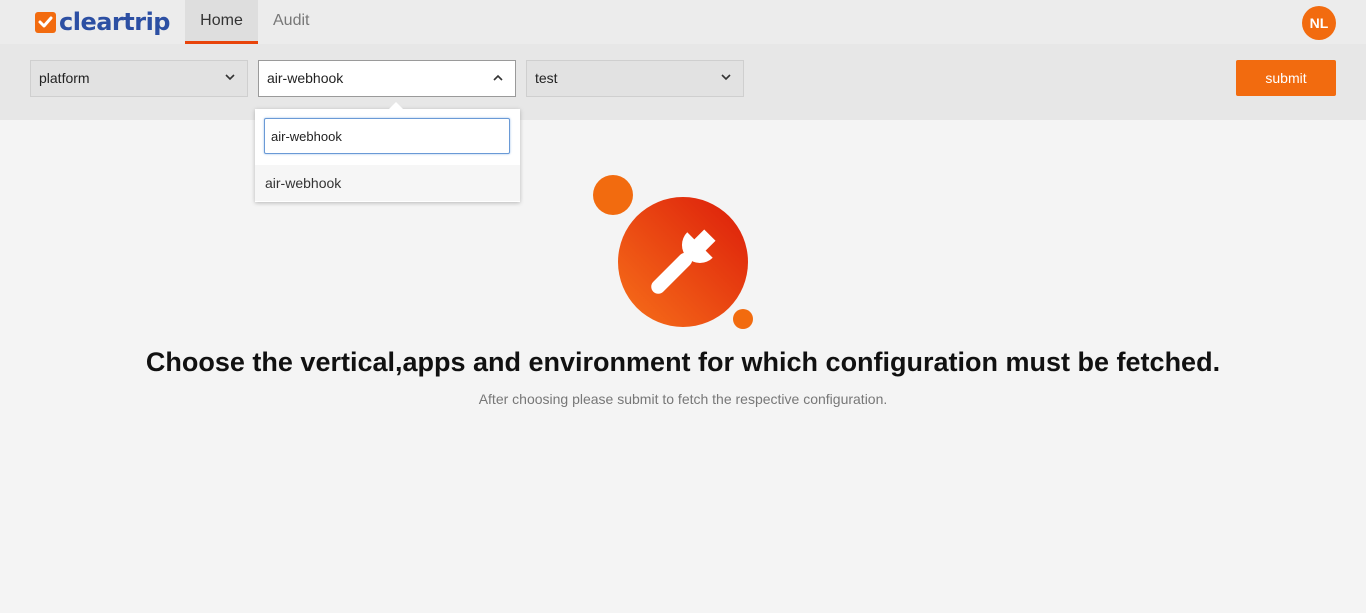  I want to click on environment-select-value: test, so click(546, 78).